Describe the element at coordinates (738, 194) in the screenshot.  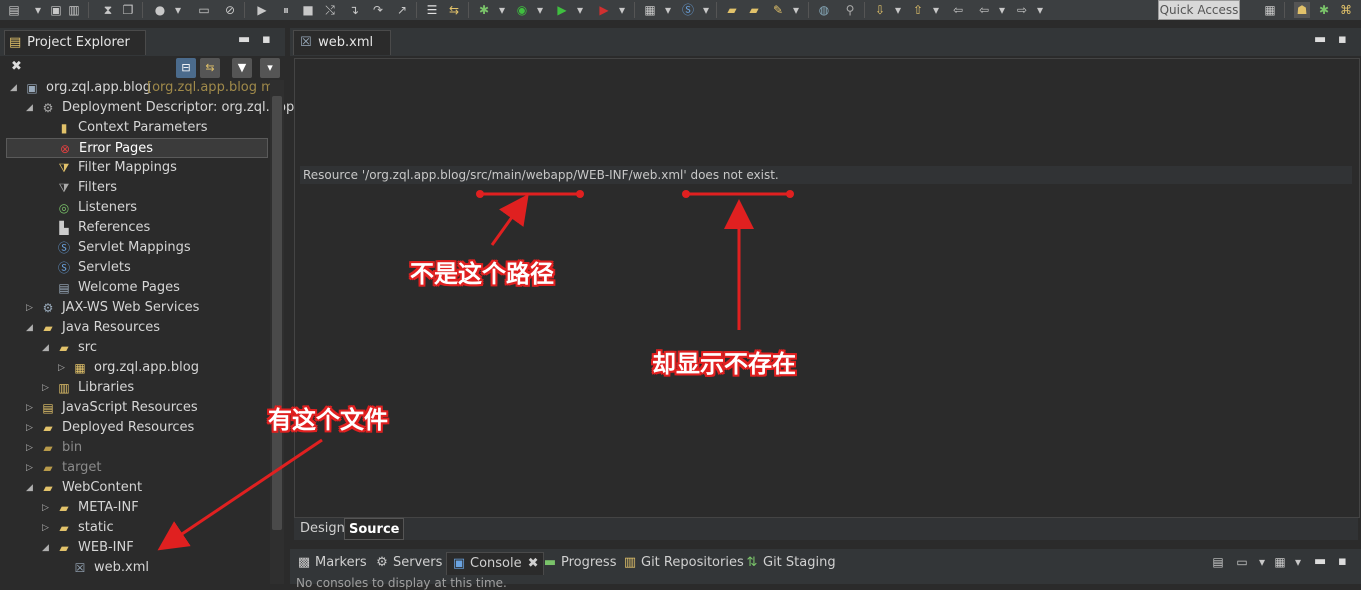
I see `underline-not-exist` at that location.